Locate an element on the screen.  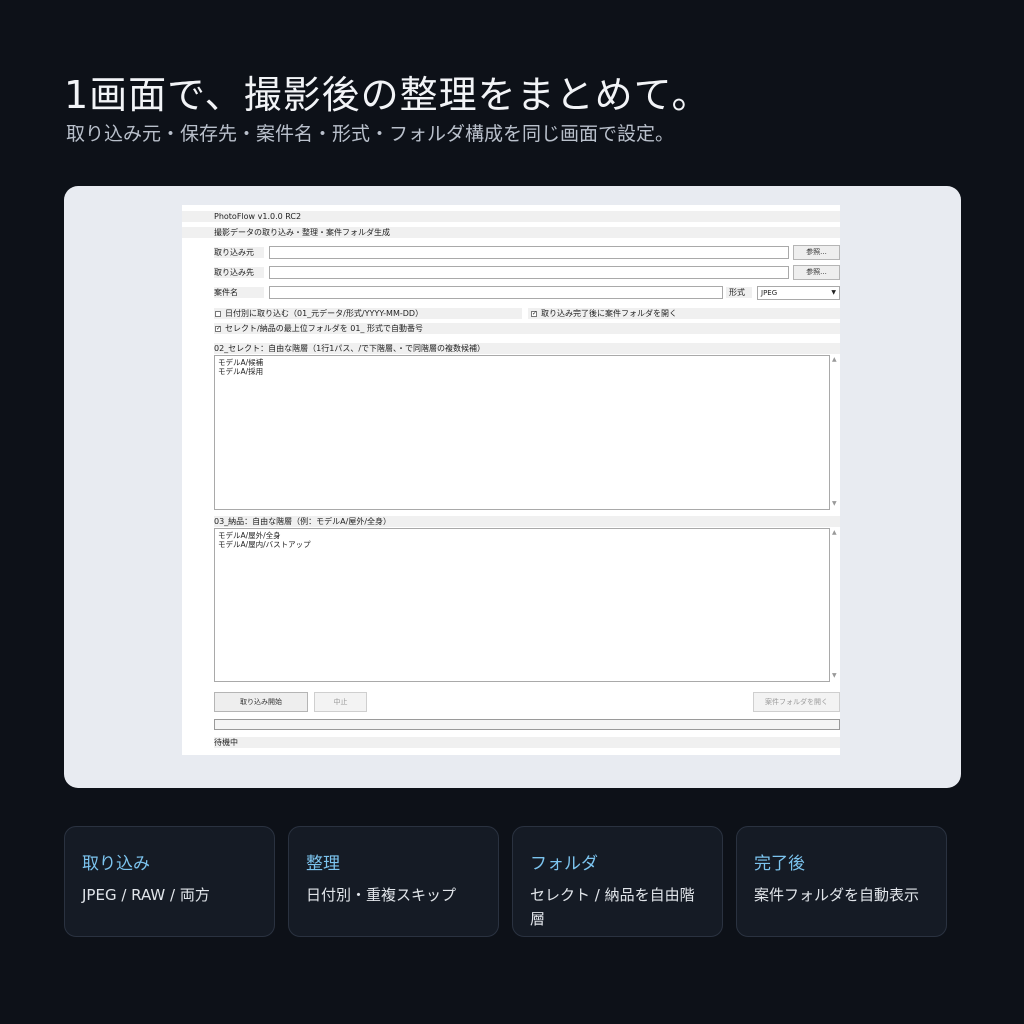
hero-subtitle: 取り込み元・保存先・案件名・形式・フォルダ構成を同じ画面で設定。 is located at coordinates (370, 134).